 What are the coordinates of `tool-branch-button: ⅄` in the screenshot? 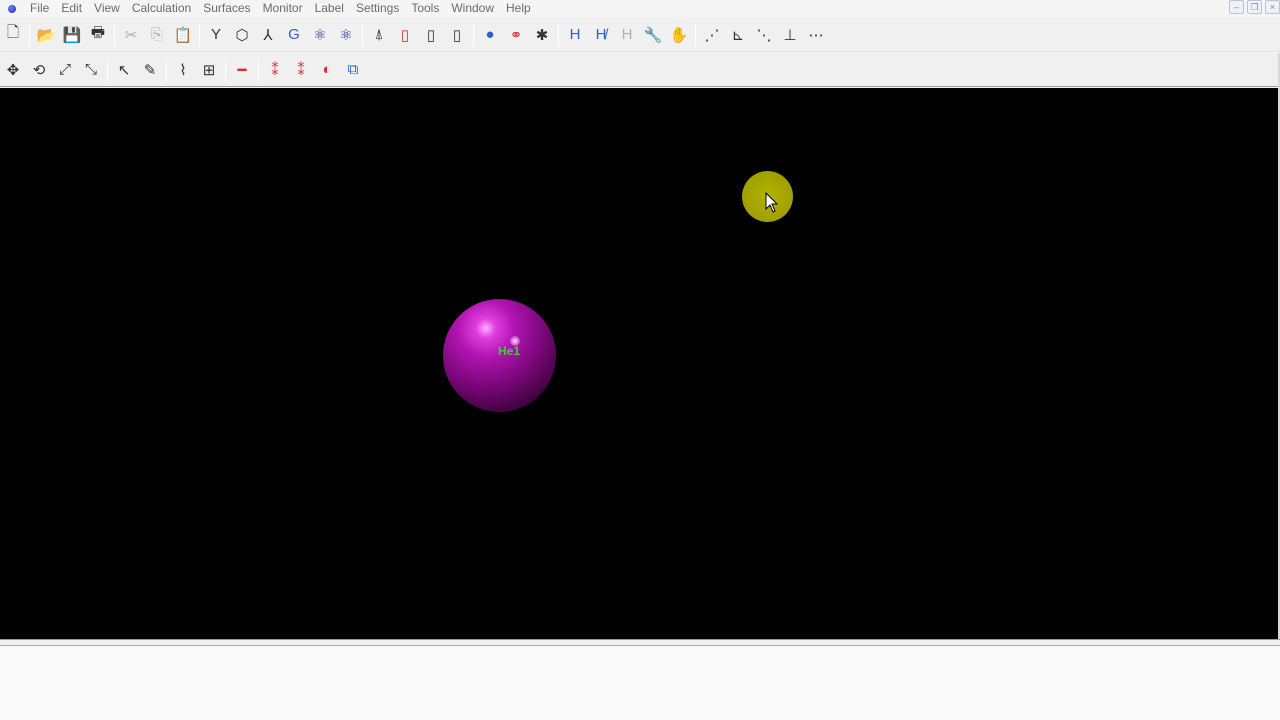 It's located at (268, 35).